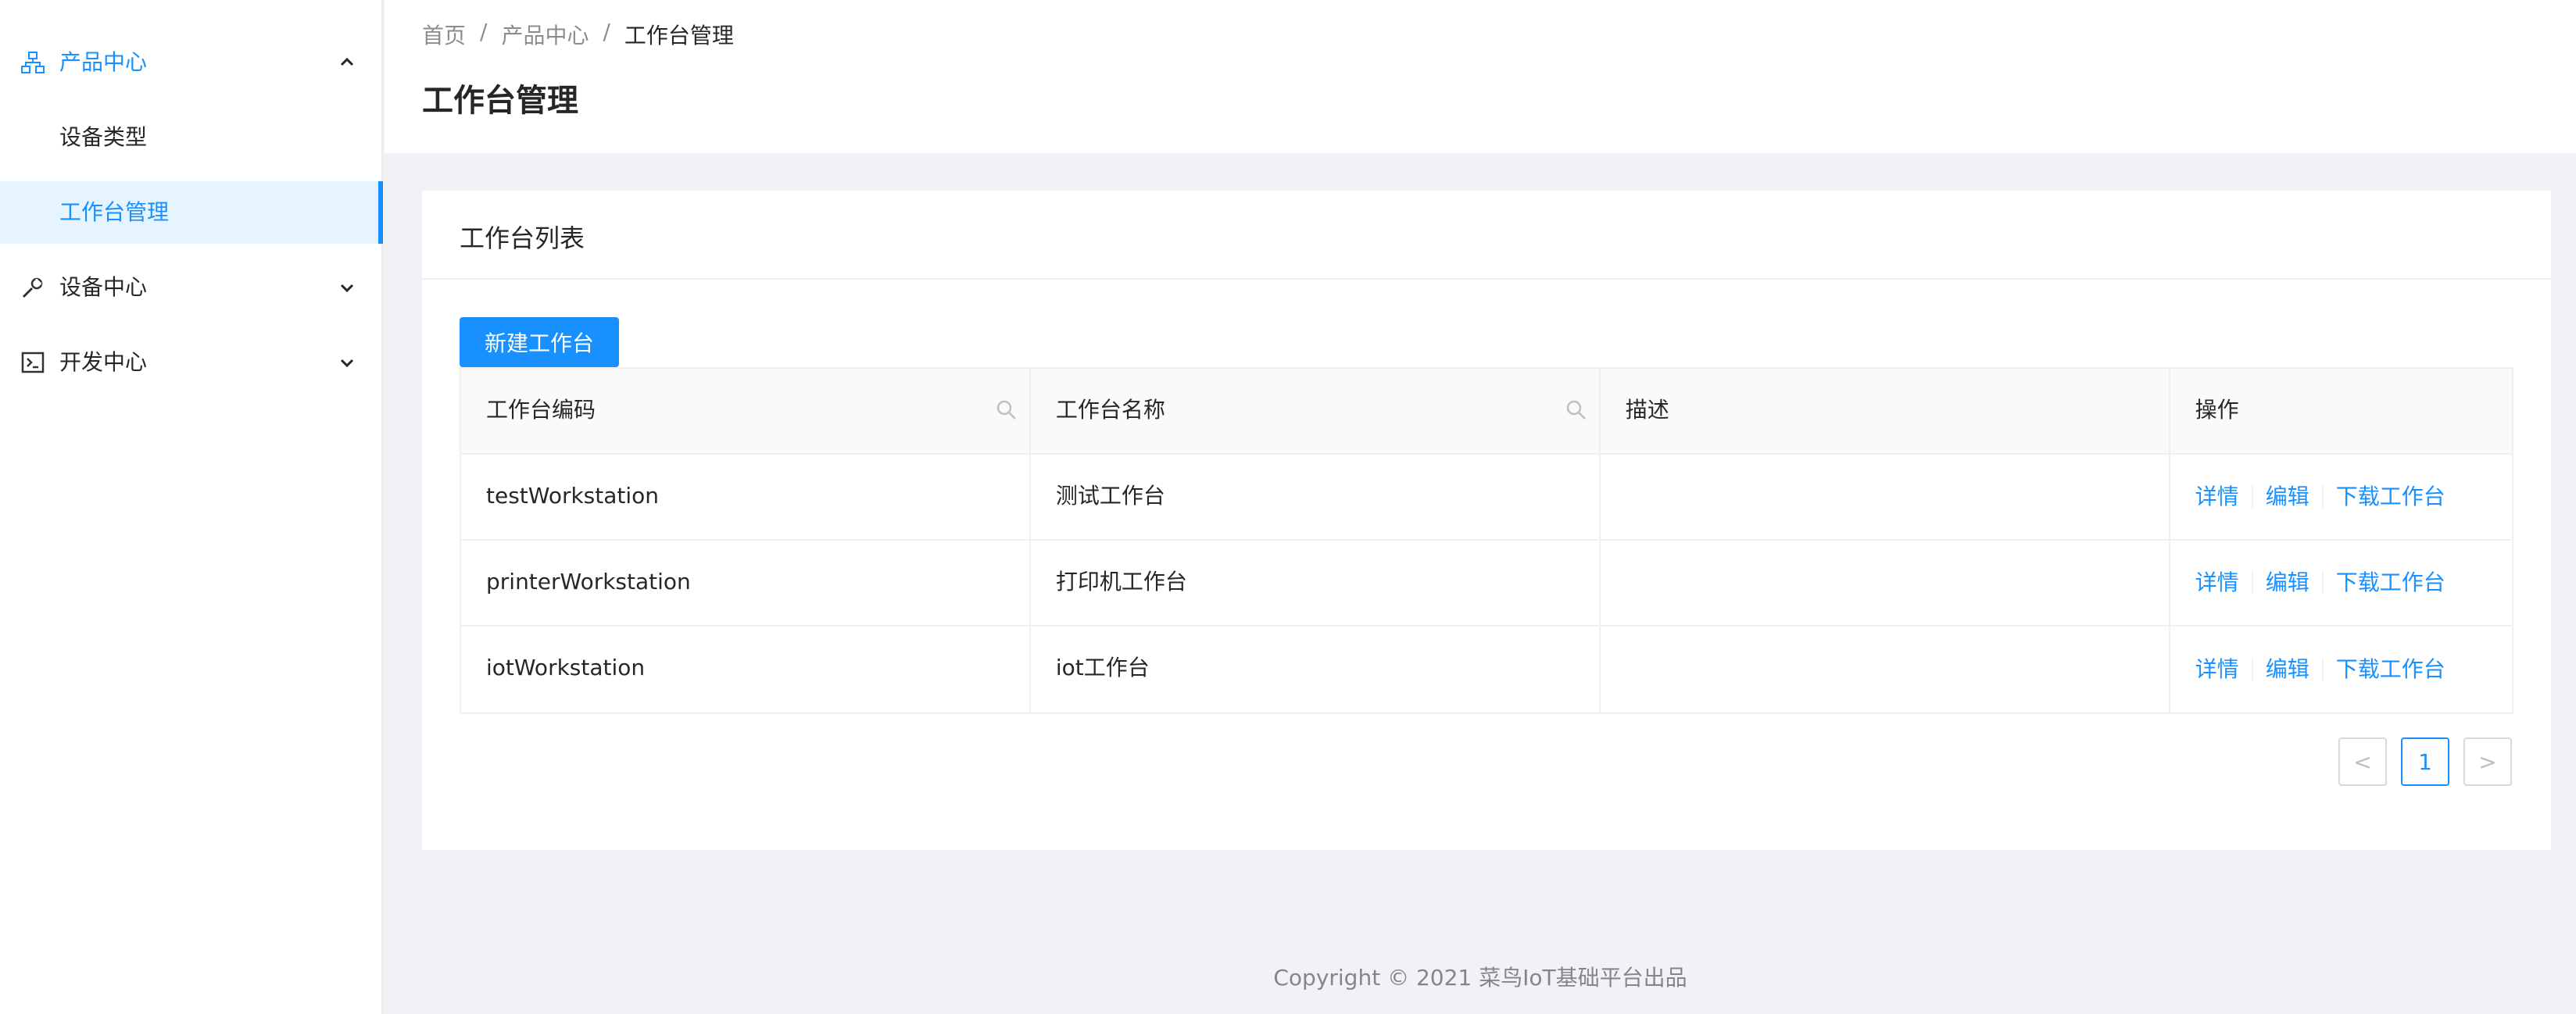 Image resolution: width=2576 pixels, height=1014 pixels. What do you see at coordinates (746, 669) in the screenshot?
I see `cell-code: iotWorkstation` at bounding box center [746, 669].